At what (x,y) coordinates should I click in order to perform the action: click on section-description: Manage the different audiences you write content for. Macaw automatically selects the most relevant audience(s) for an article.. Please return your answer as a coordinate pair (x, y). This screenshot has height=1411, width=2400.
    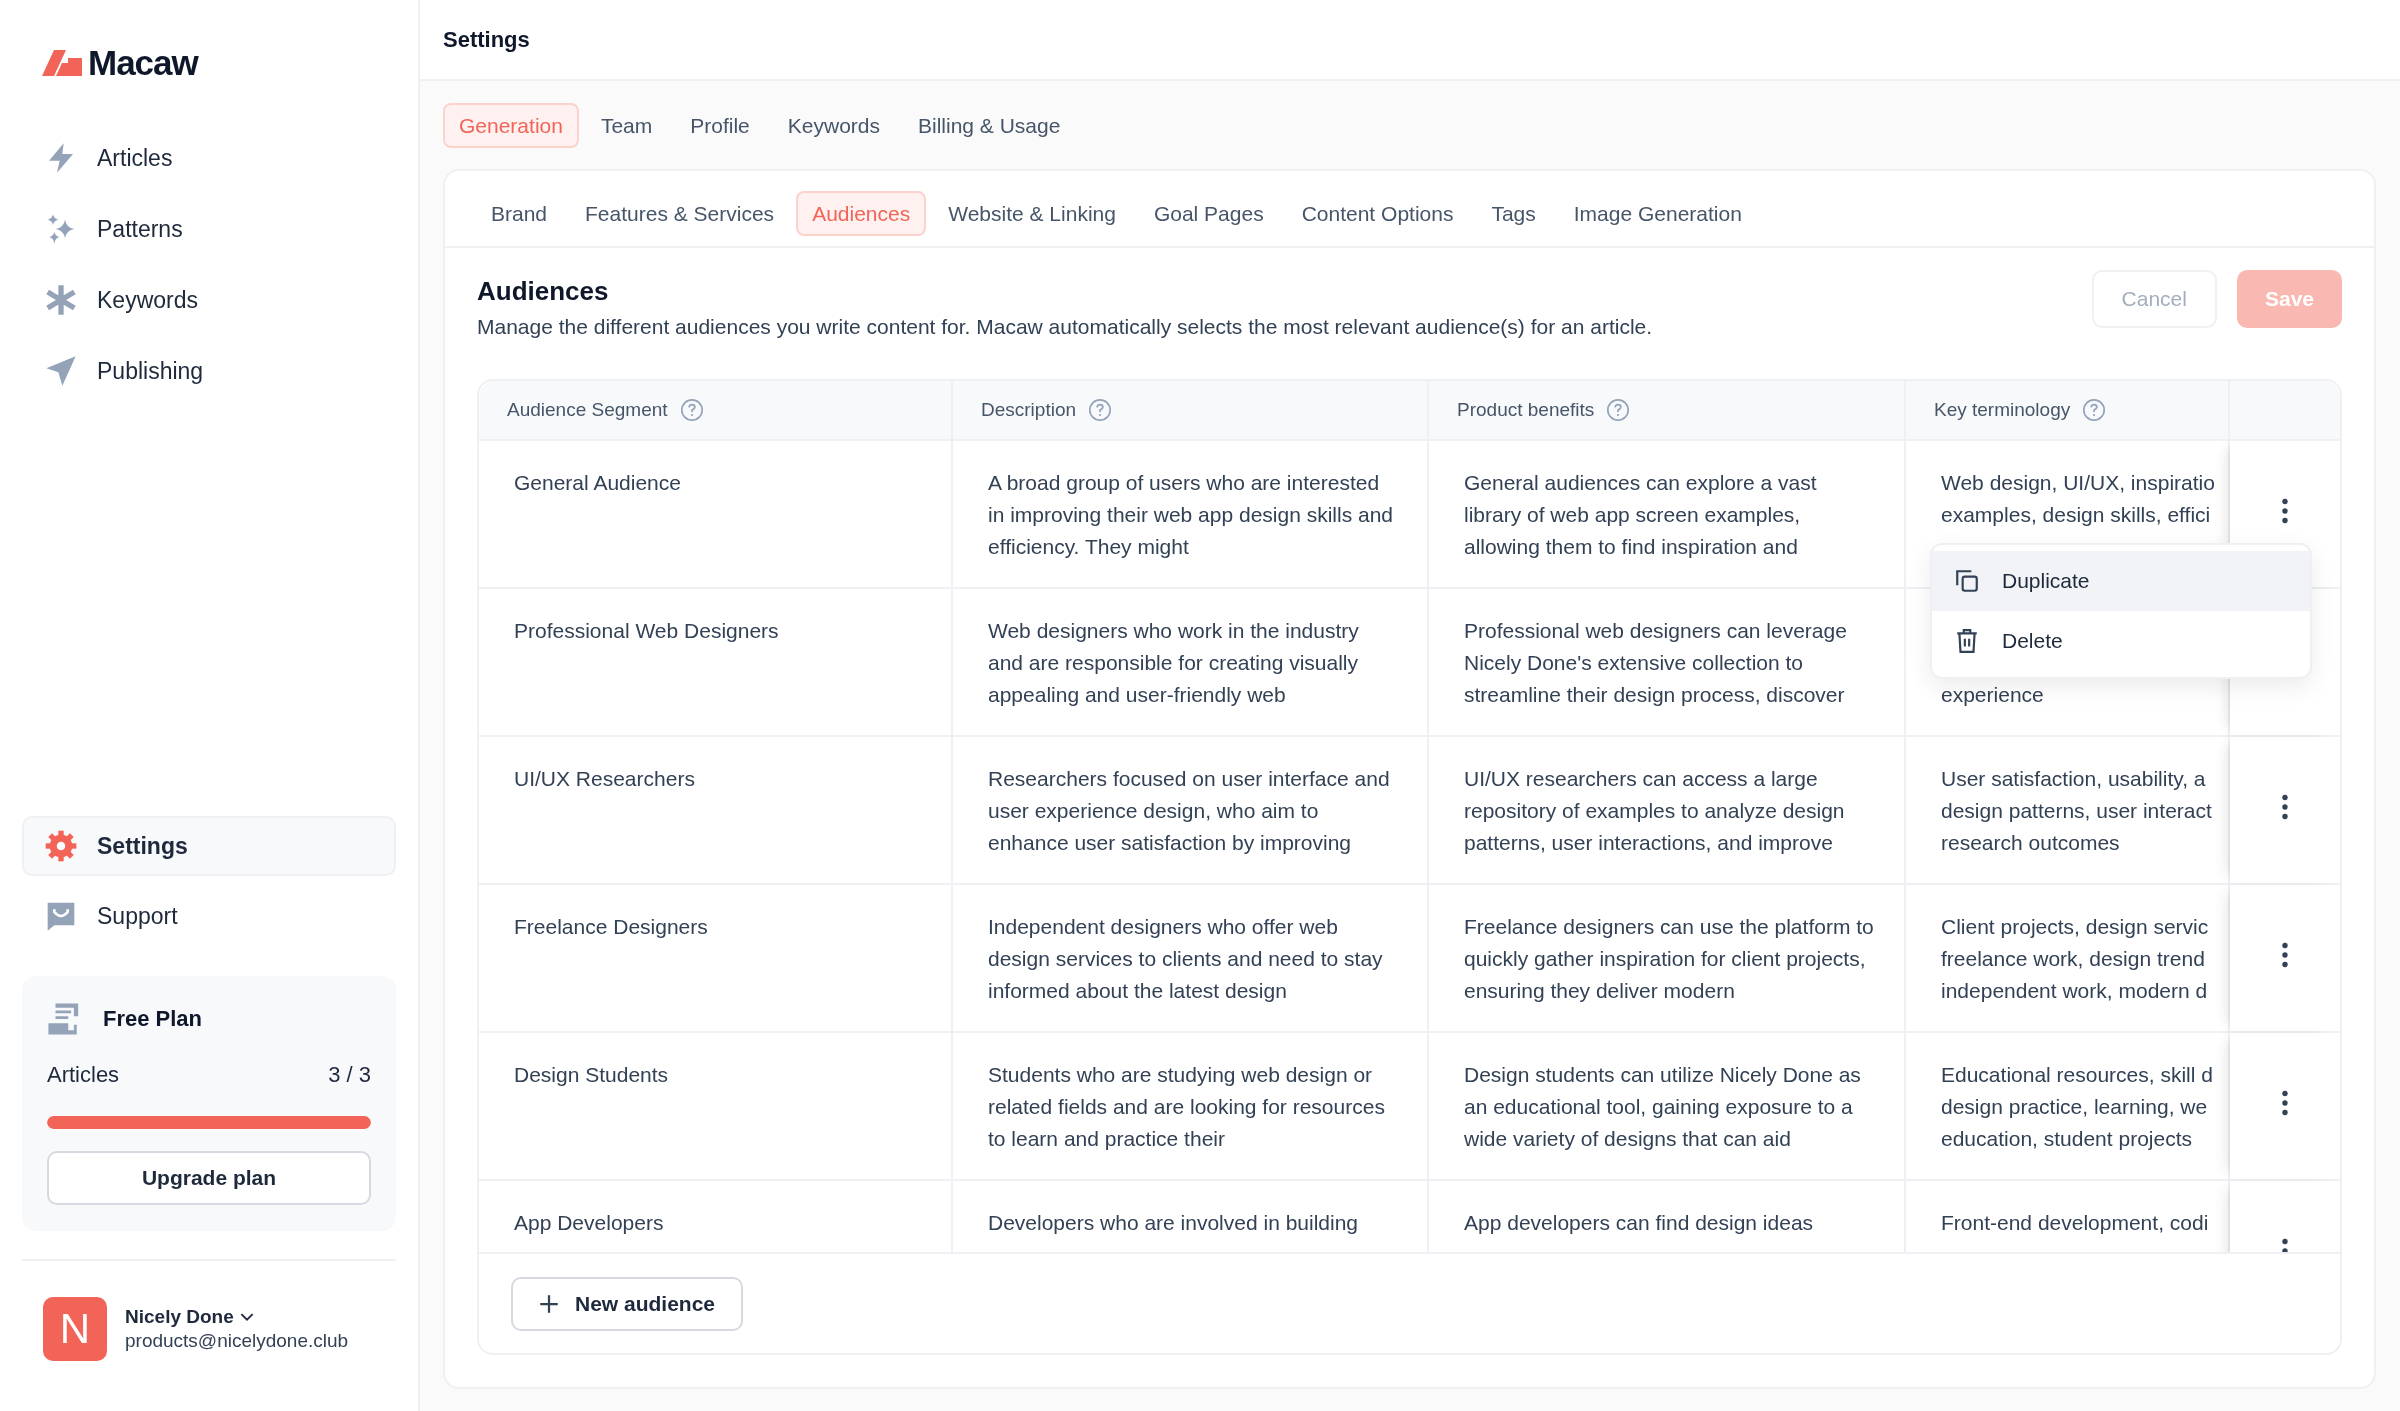
    Looking at the image, I should click on (1065, 327).